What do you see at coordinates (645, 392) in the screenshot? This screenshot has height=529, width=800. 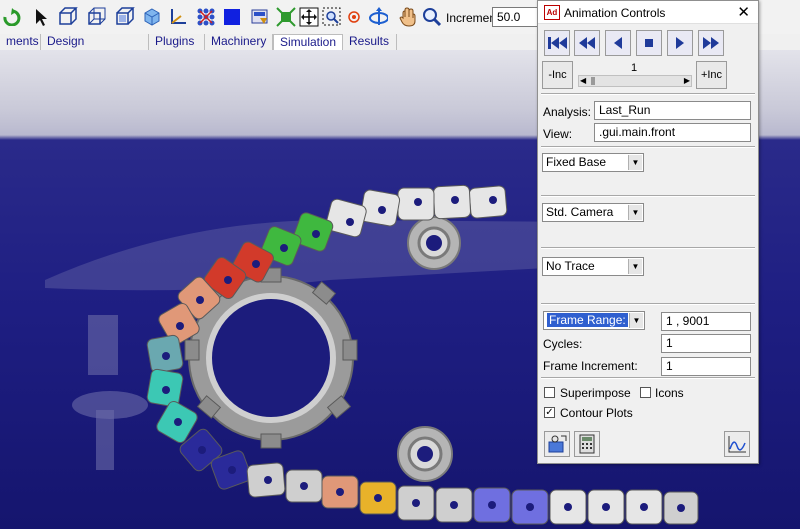 I see `icons-checkbox` at bounding box center [645, 392].